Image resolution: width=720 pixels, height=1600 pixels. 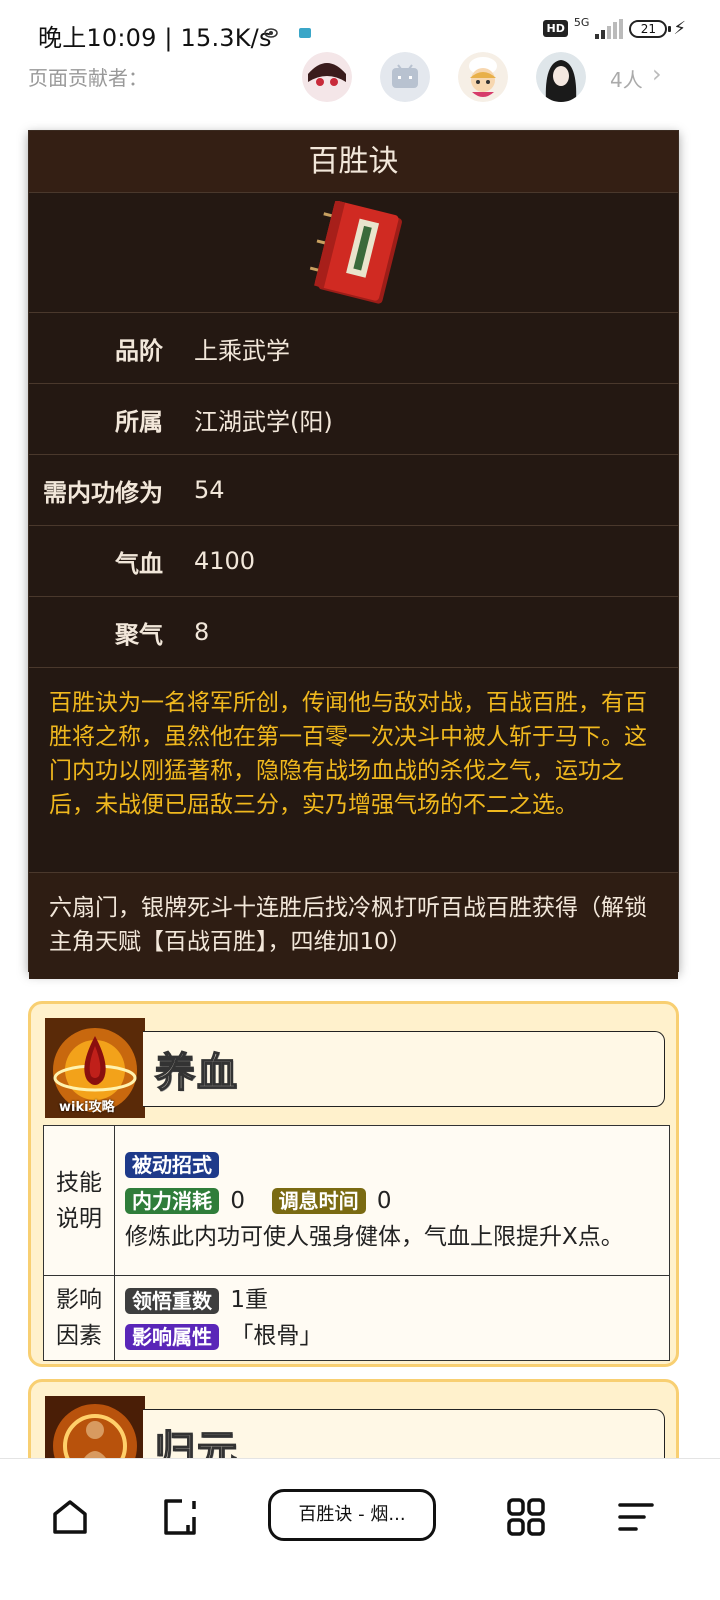 What do you see at coordinates (404, 1069) in the screenshot?
I see `skill-name-box: 养血` at bounding box center [404, 1069].